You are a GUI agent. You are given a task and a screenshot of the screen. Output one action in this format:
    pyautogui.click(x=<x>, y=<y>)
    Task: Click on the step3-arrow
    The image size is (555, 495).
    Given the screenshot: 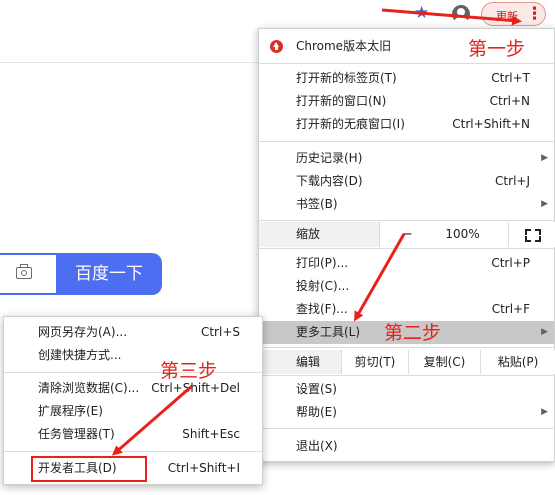 What is the action you would take?
    pyautogui.click(x=152, y=420)
    